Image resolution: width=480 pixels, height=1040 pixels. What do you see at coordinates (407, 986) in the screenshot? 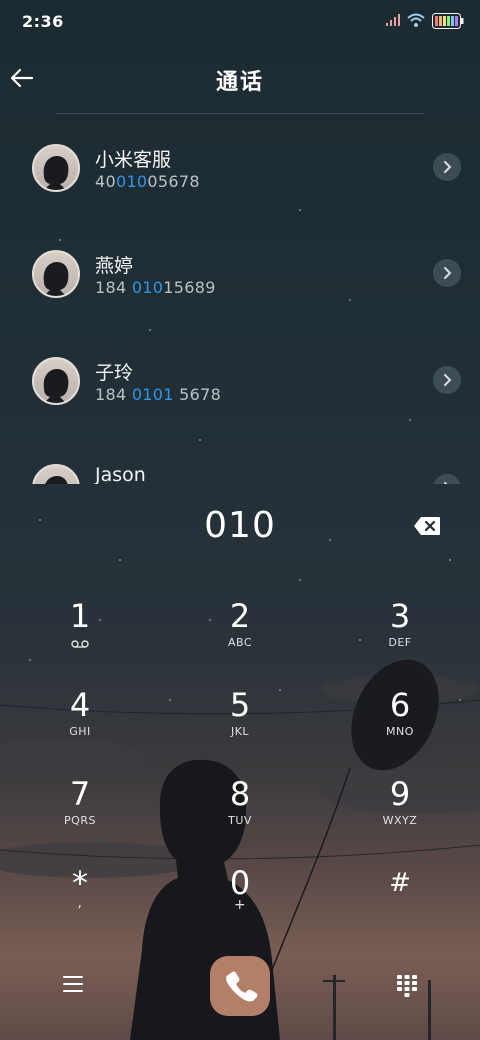
I see `keypad-icon` at bounding box center [407, 986].